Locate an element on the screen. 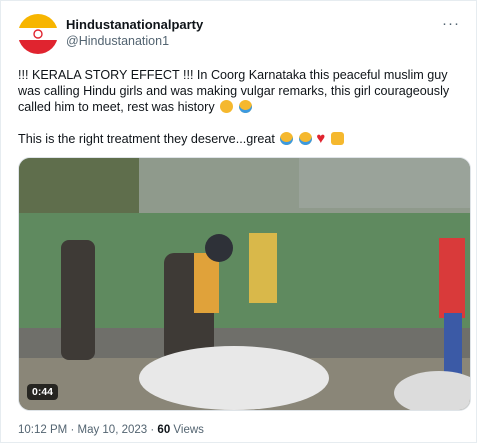 This screenshot has width=477, height=443. red-heart-emoji-icon: ♥ is located at coordinates (321, 138).